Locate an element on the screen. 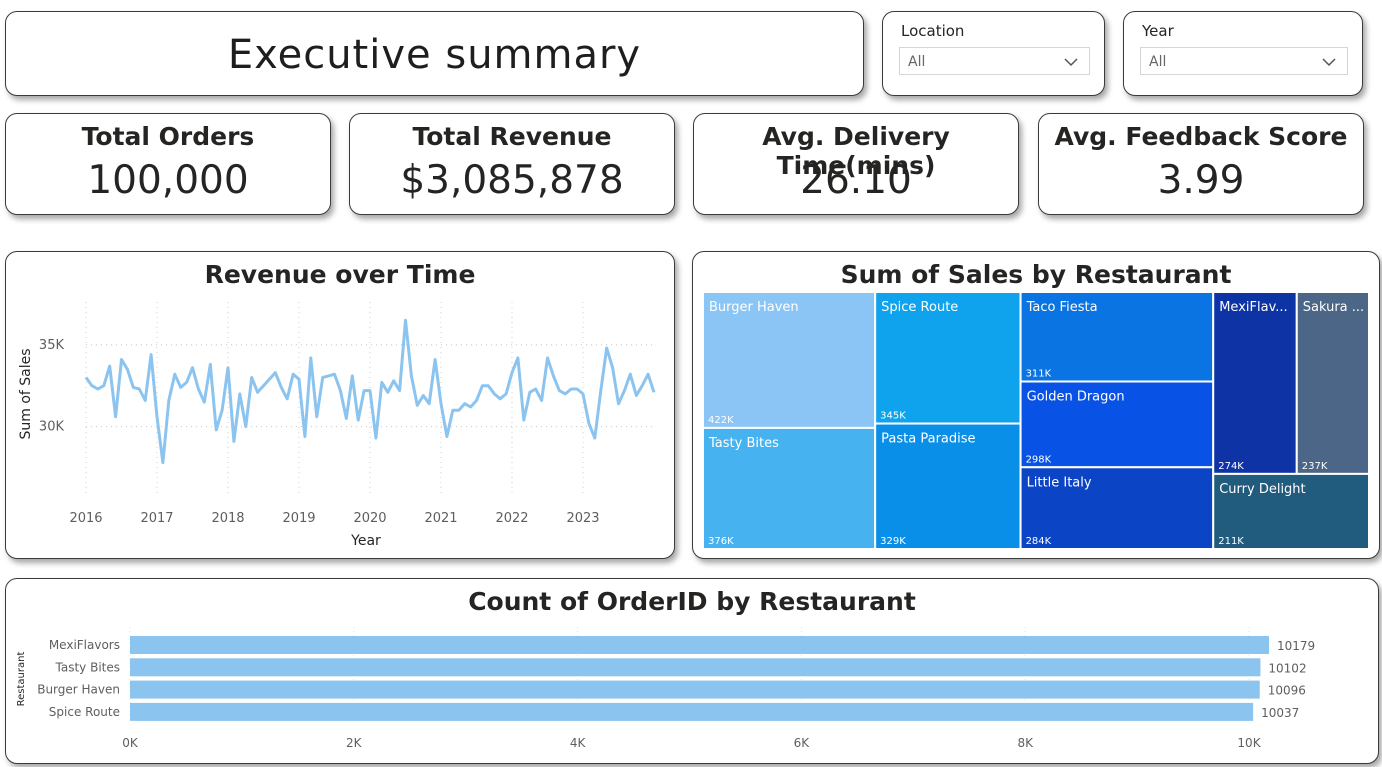  title-card: Executive summary is located at coordinates (434, 53).